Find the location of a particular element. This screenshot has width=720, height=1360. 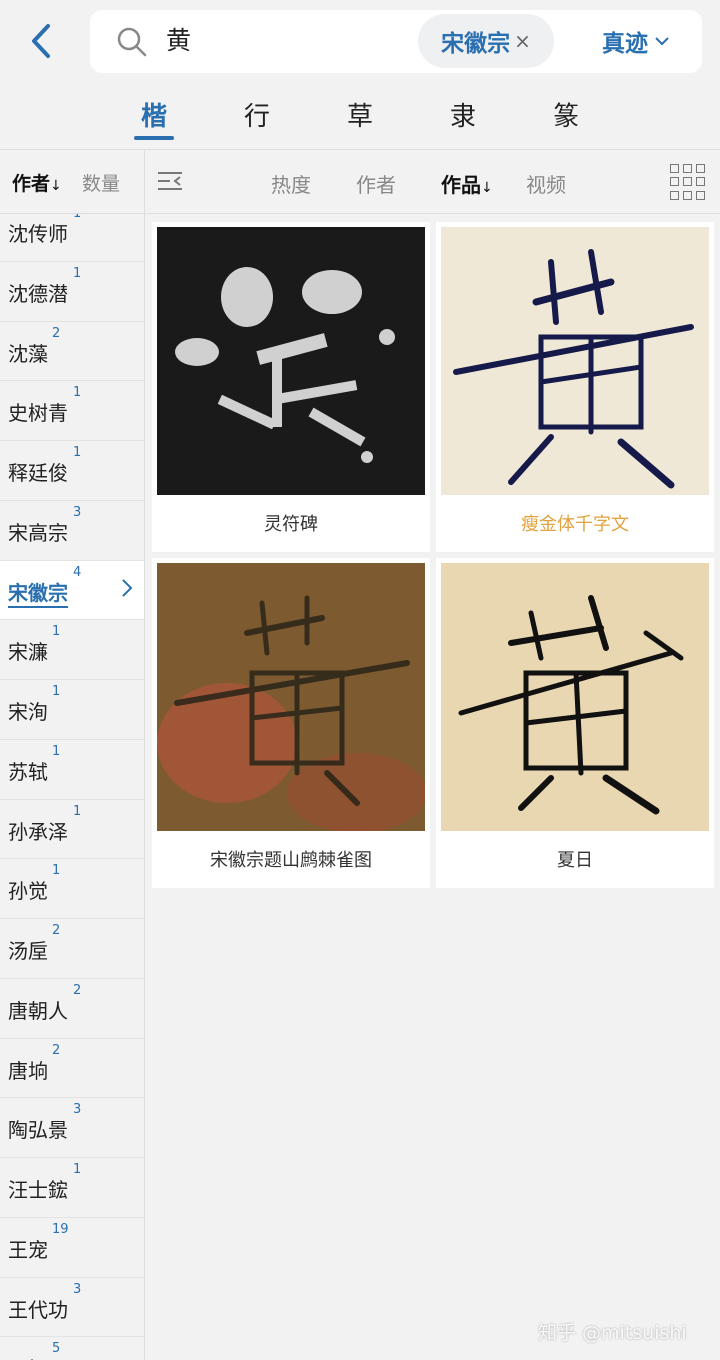

sort-by-author-button: 作者↓ is located at coordinates (37, 182).